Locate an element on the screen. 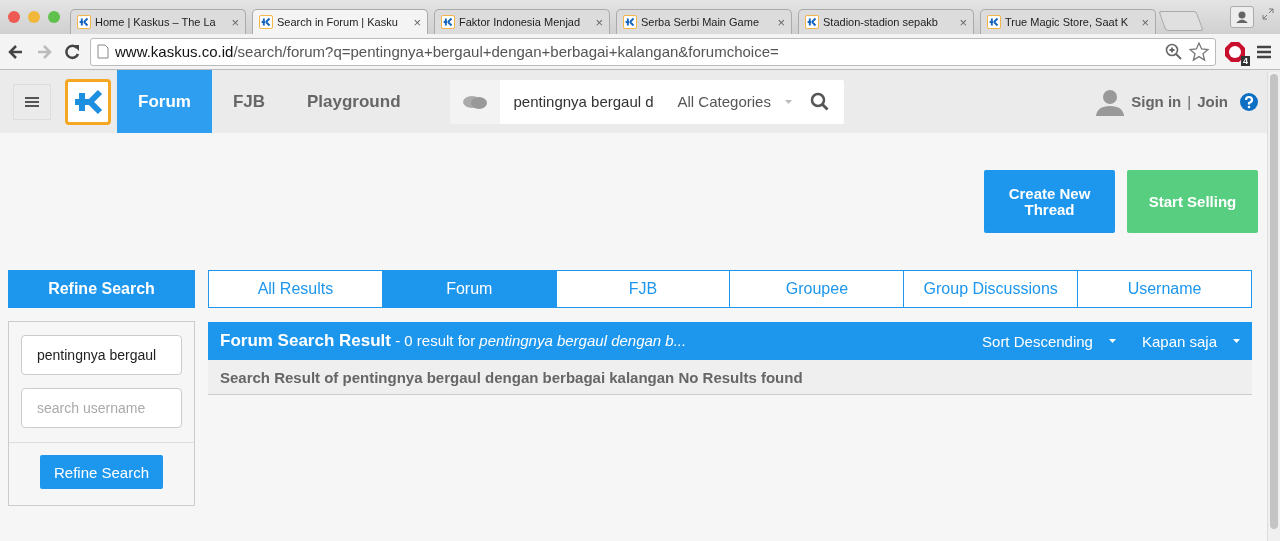 Image resolution: width=1280 pixels, height=541 pixels. result-tab: Username is located at coordinates (1164, 289).